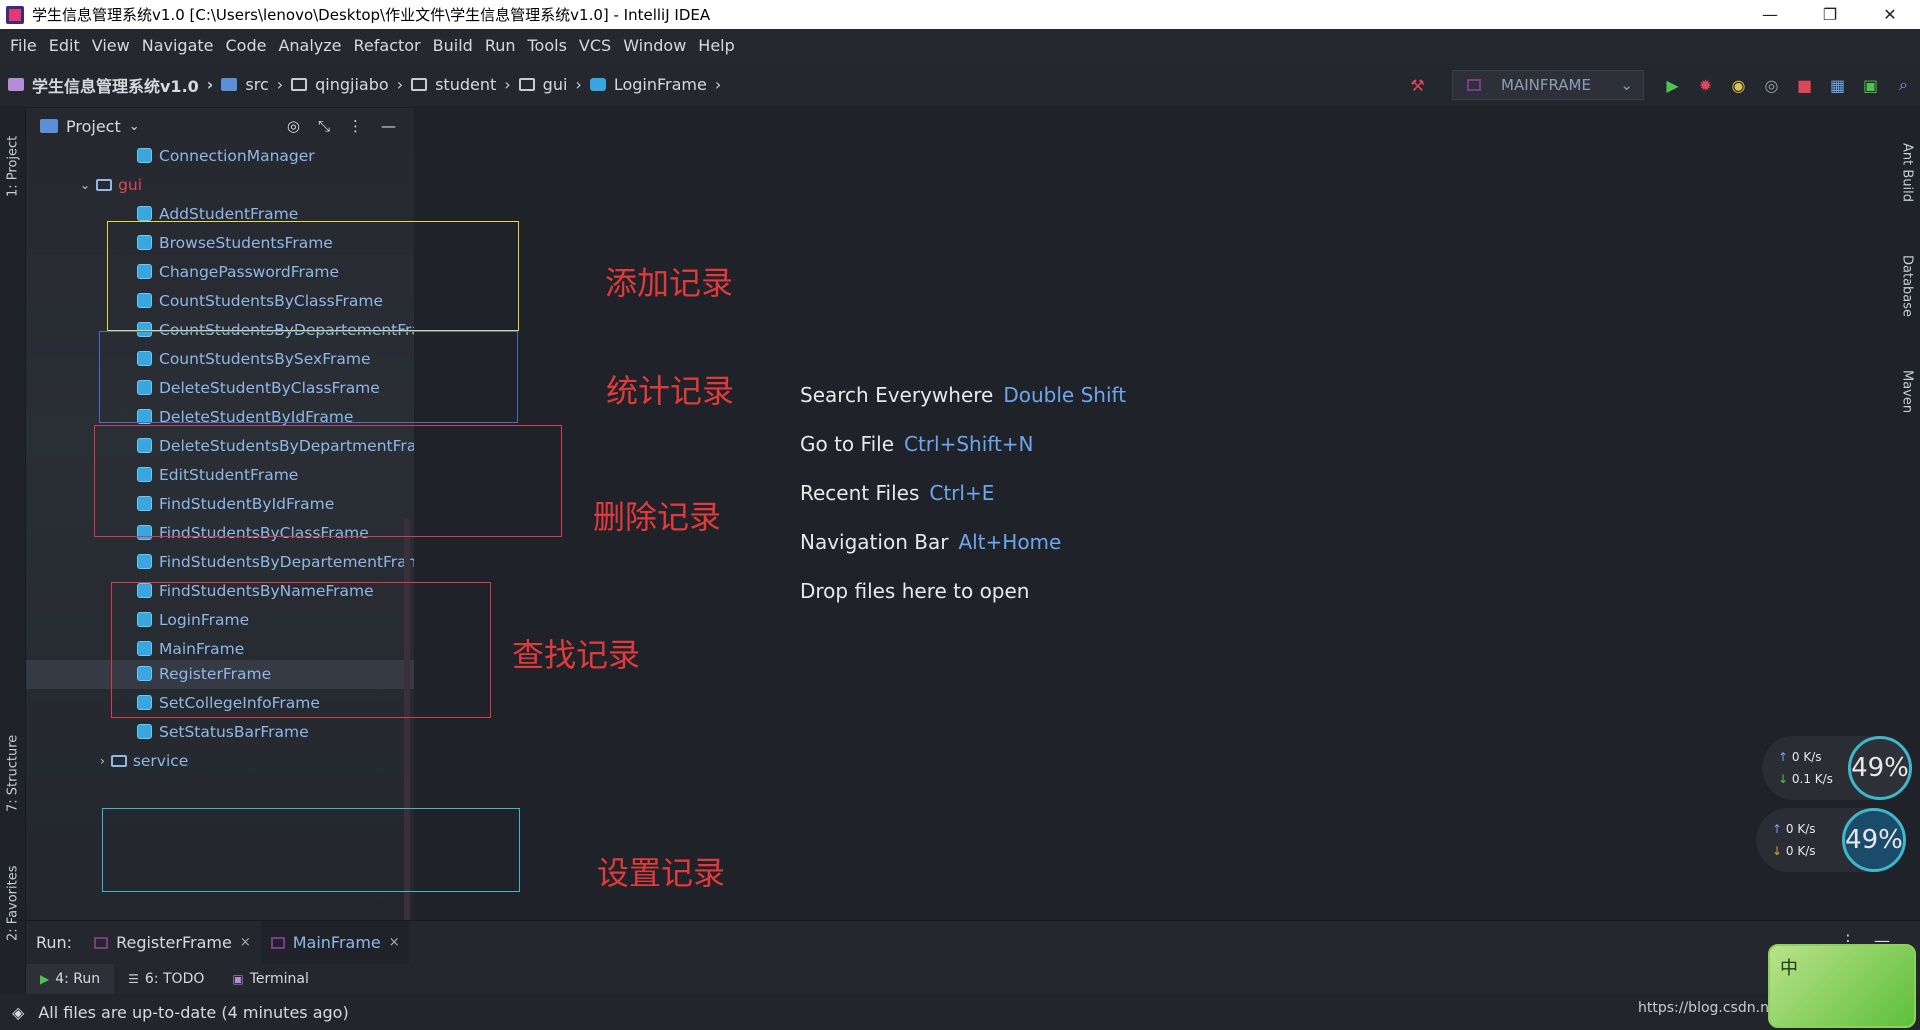  Describe the element at coordinates (716, 45) in the screenshot. I see `menu-help: Help` at that location.